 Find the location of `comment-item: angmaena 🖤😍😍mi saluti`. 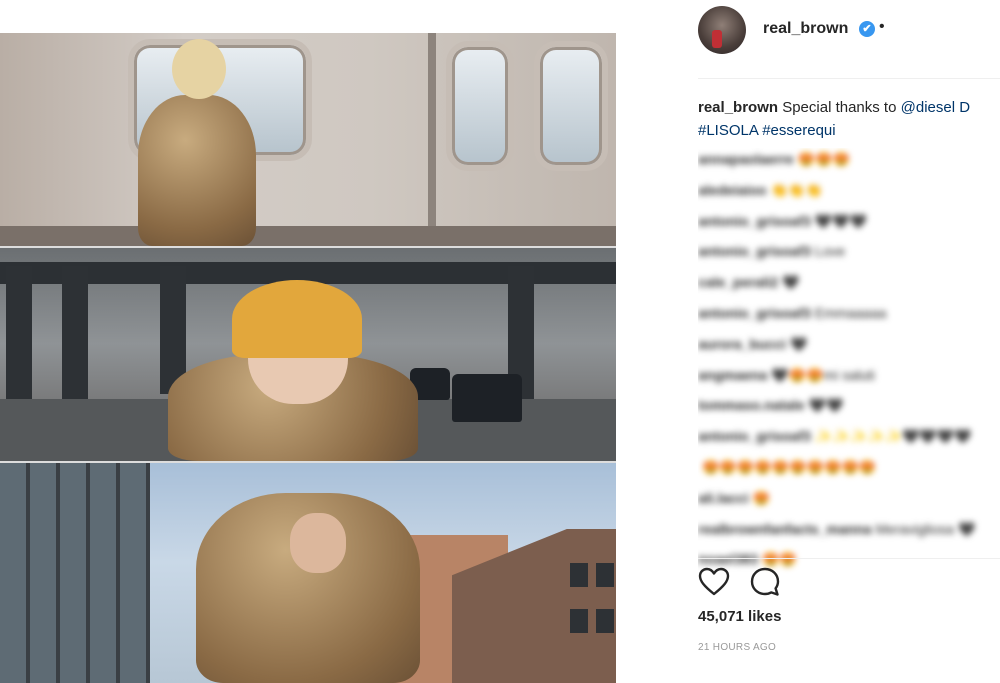

comment-item: angmaena 🖤😍😍mi saluti is located at coordinates (849, 379).